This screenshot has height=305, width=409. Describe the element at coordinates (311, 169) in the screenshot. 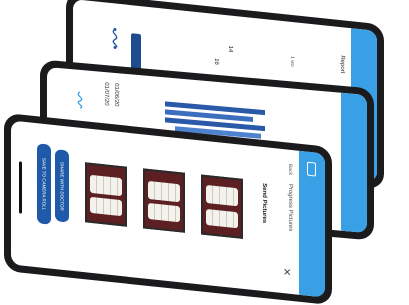

I see `battery-icon` at that location.